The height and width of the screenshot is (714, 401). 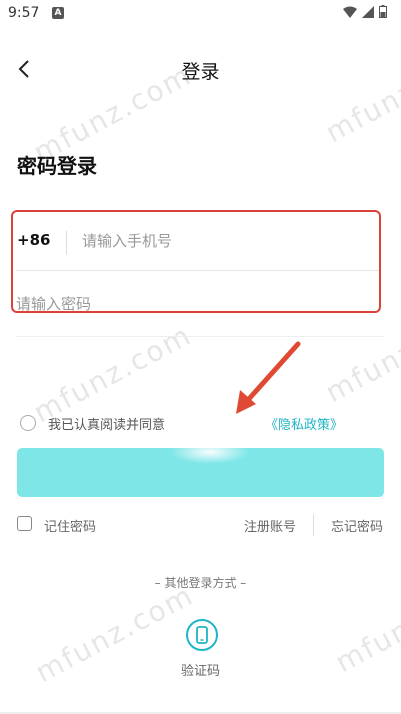 I want to click on sms-login-label: 验证码, so click(x=200, y=669).